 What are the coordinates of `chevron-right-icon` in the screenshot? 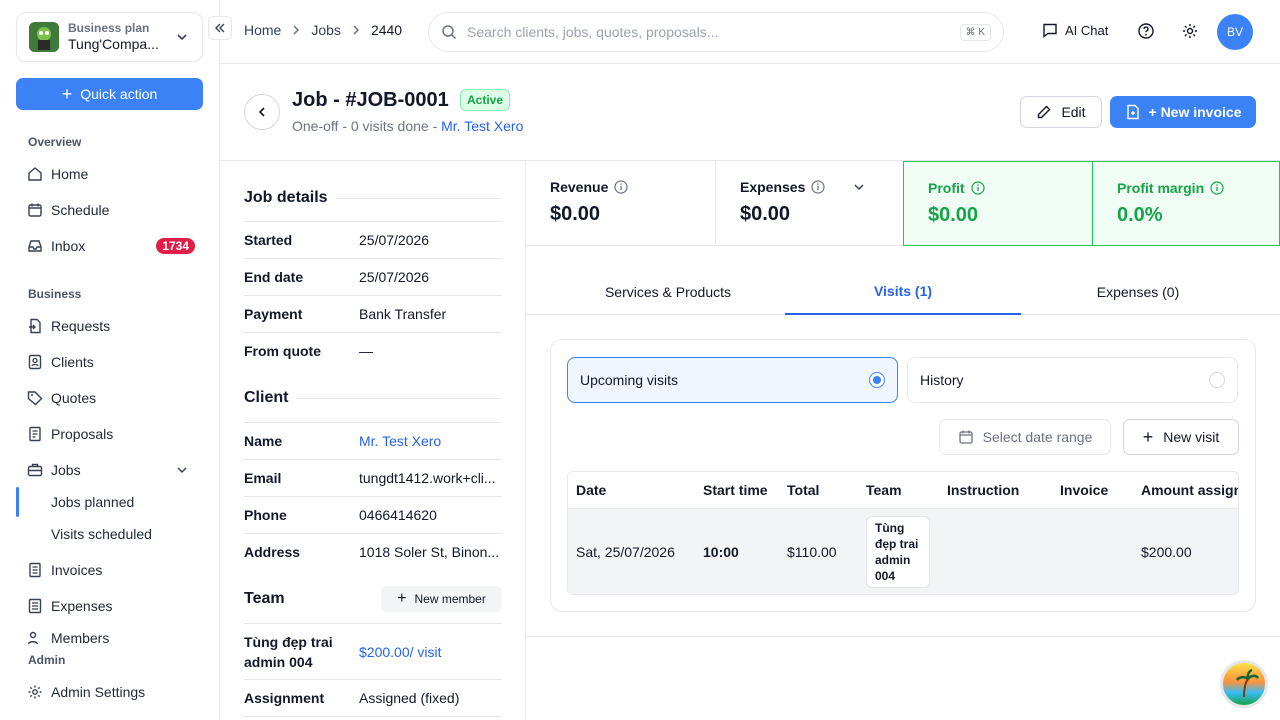 It's located at (296, 30).